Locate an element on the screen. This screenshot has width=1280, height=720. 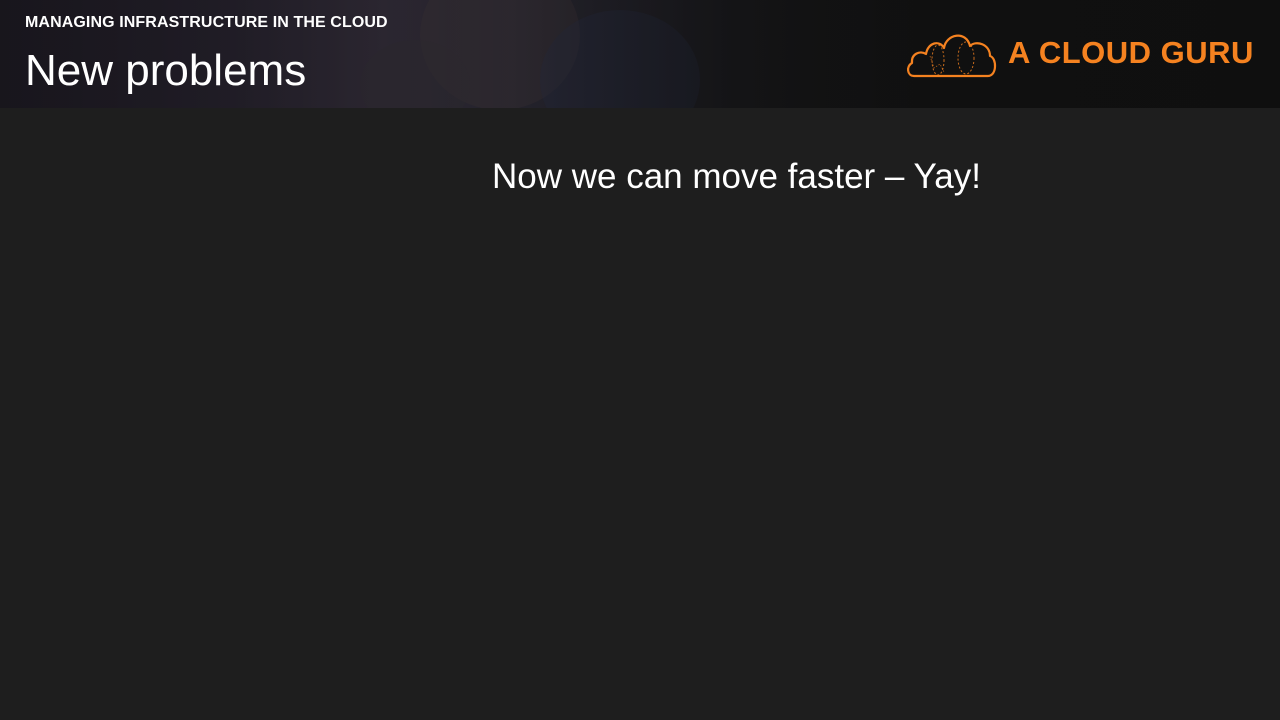
brand-logo: A CLOUD GURU is located at coordinates (1078, 54).